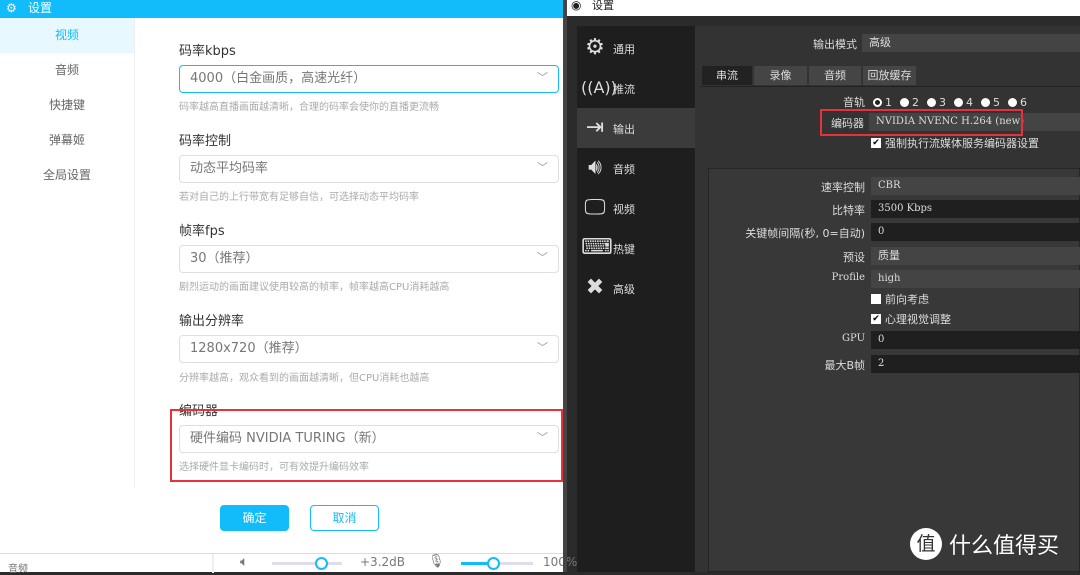  What do you see at coordinates (636, 248) in the screenshot?
I see `sidebar-item-hotkeys: ⌨ 热键` at bounding box center [636, 248].